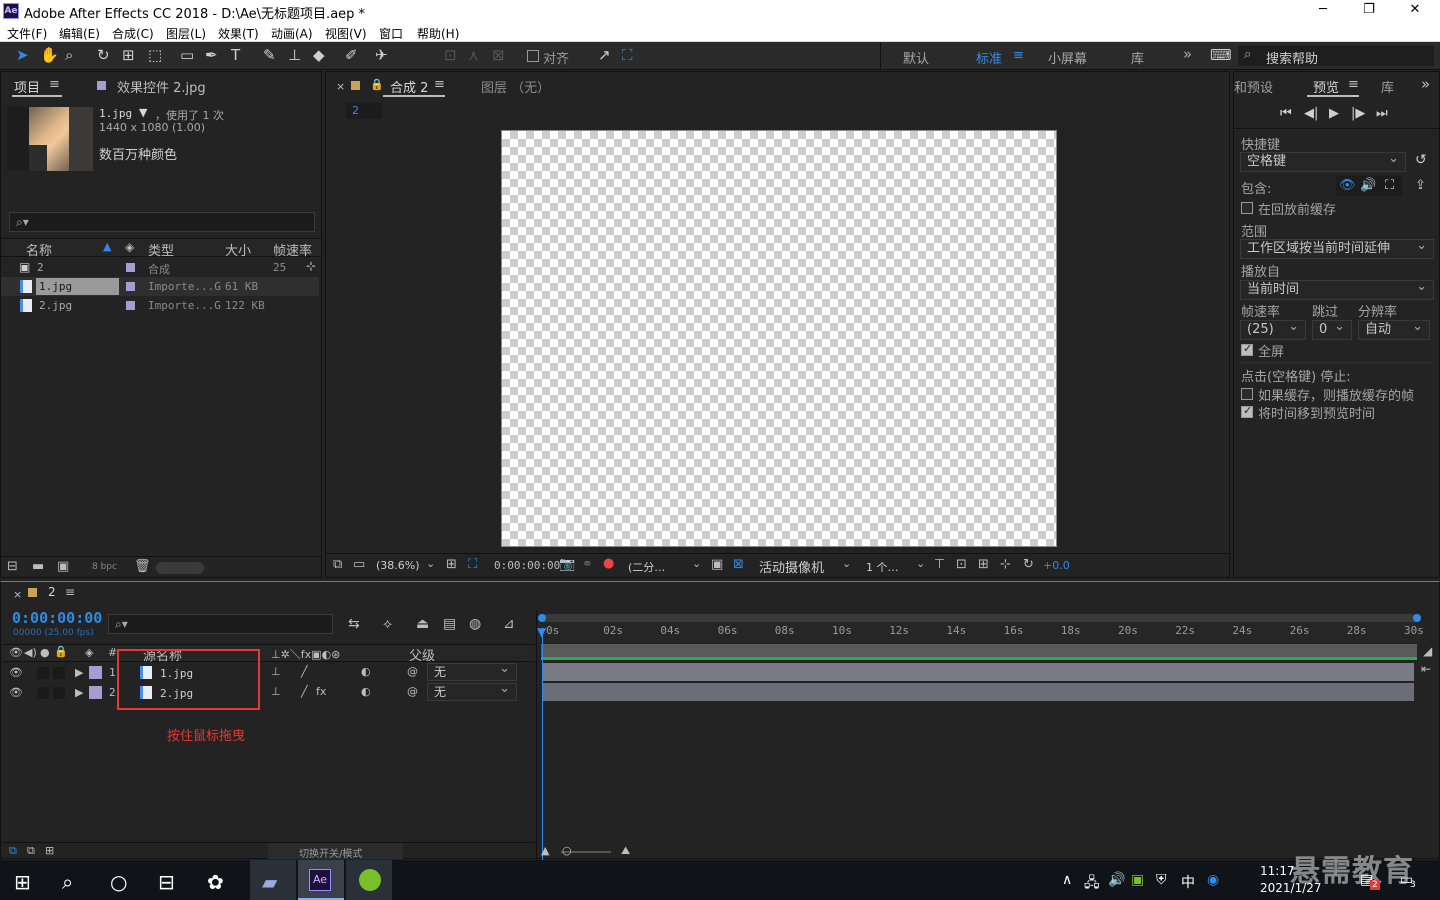 This screenshot has height=900, width=1440. What do you see at coordinates (269, 671) in the screenshot?
I see `table-row: 👁 ▶ 1 1.jpg ⊥ ╱ ◐ @ 无` at bounding box center [269, 671].